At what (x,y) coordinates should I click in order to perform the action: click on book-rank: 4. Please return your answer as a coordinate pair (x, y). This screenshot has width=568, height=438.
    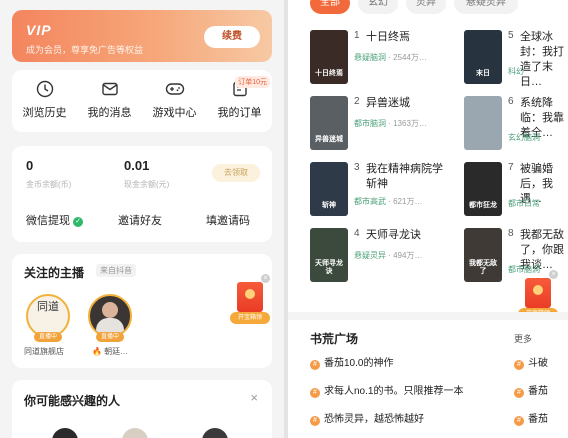
    Looking at the image, I should click on (357, 233).